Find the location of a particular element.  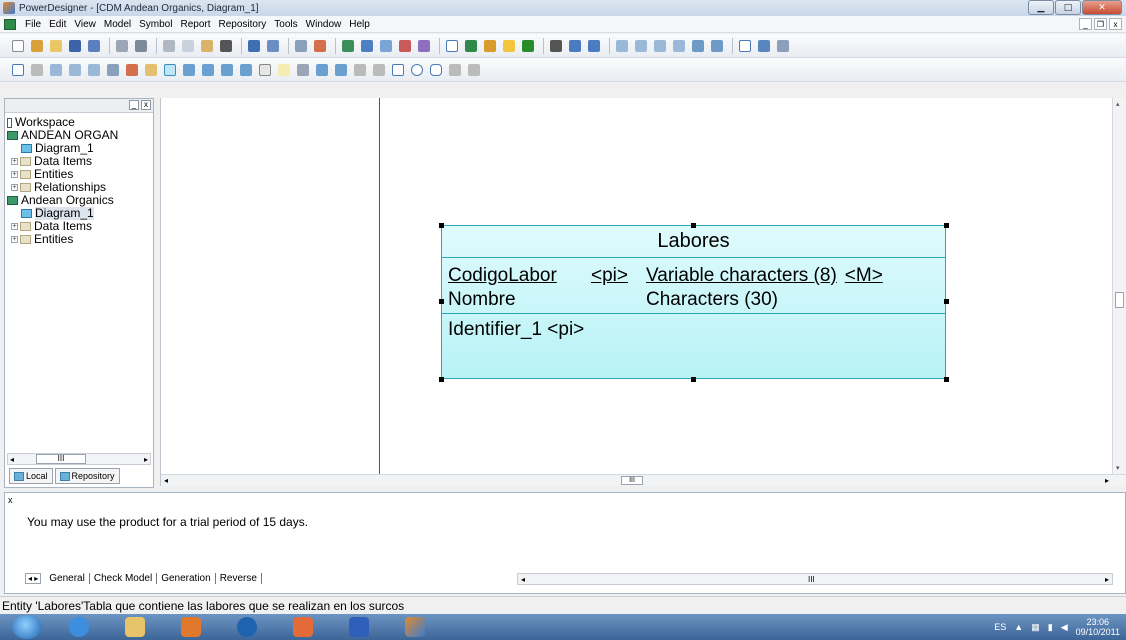

rounded-rectangle-icon is located at coordinates (436, 70).